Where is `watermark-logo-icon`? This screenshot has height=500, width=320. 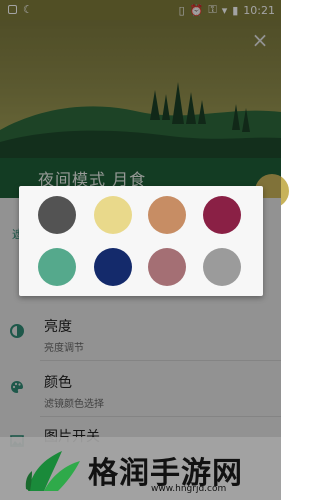 watermark-logo-icon is located at coordinates (52, 471).